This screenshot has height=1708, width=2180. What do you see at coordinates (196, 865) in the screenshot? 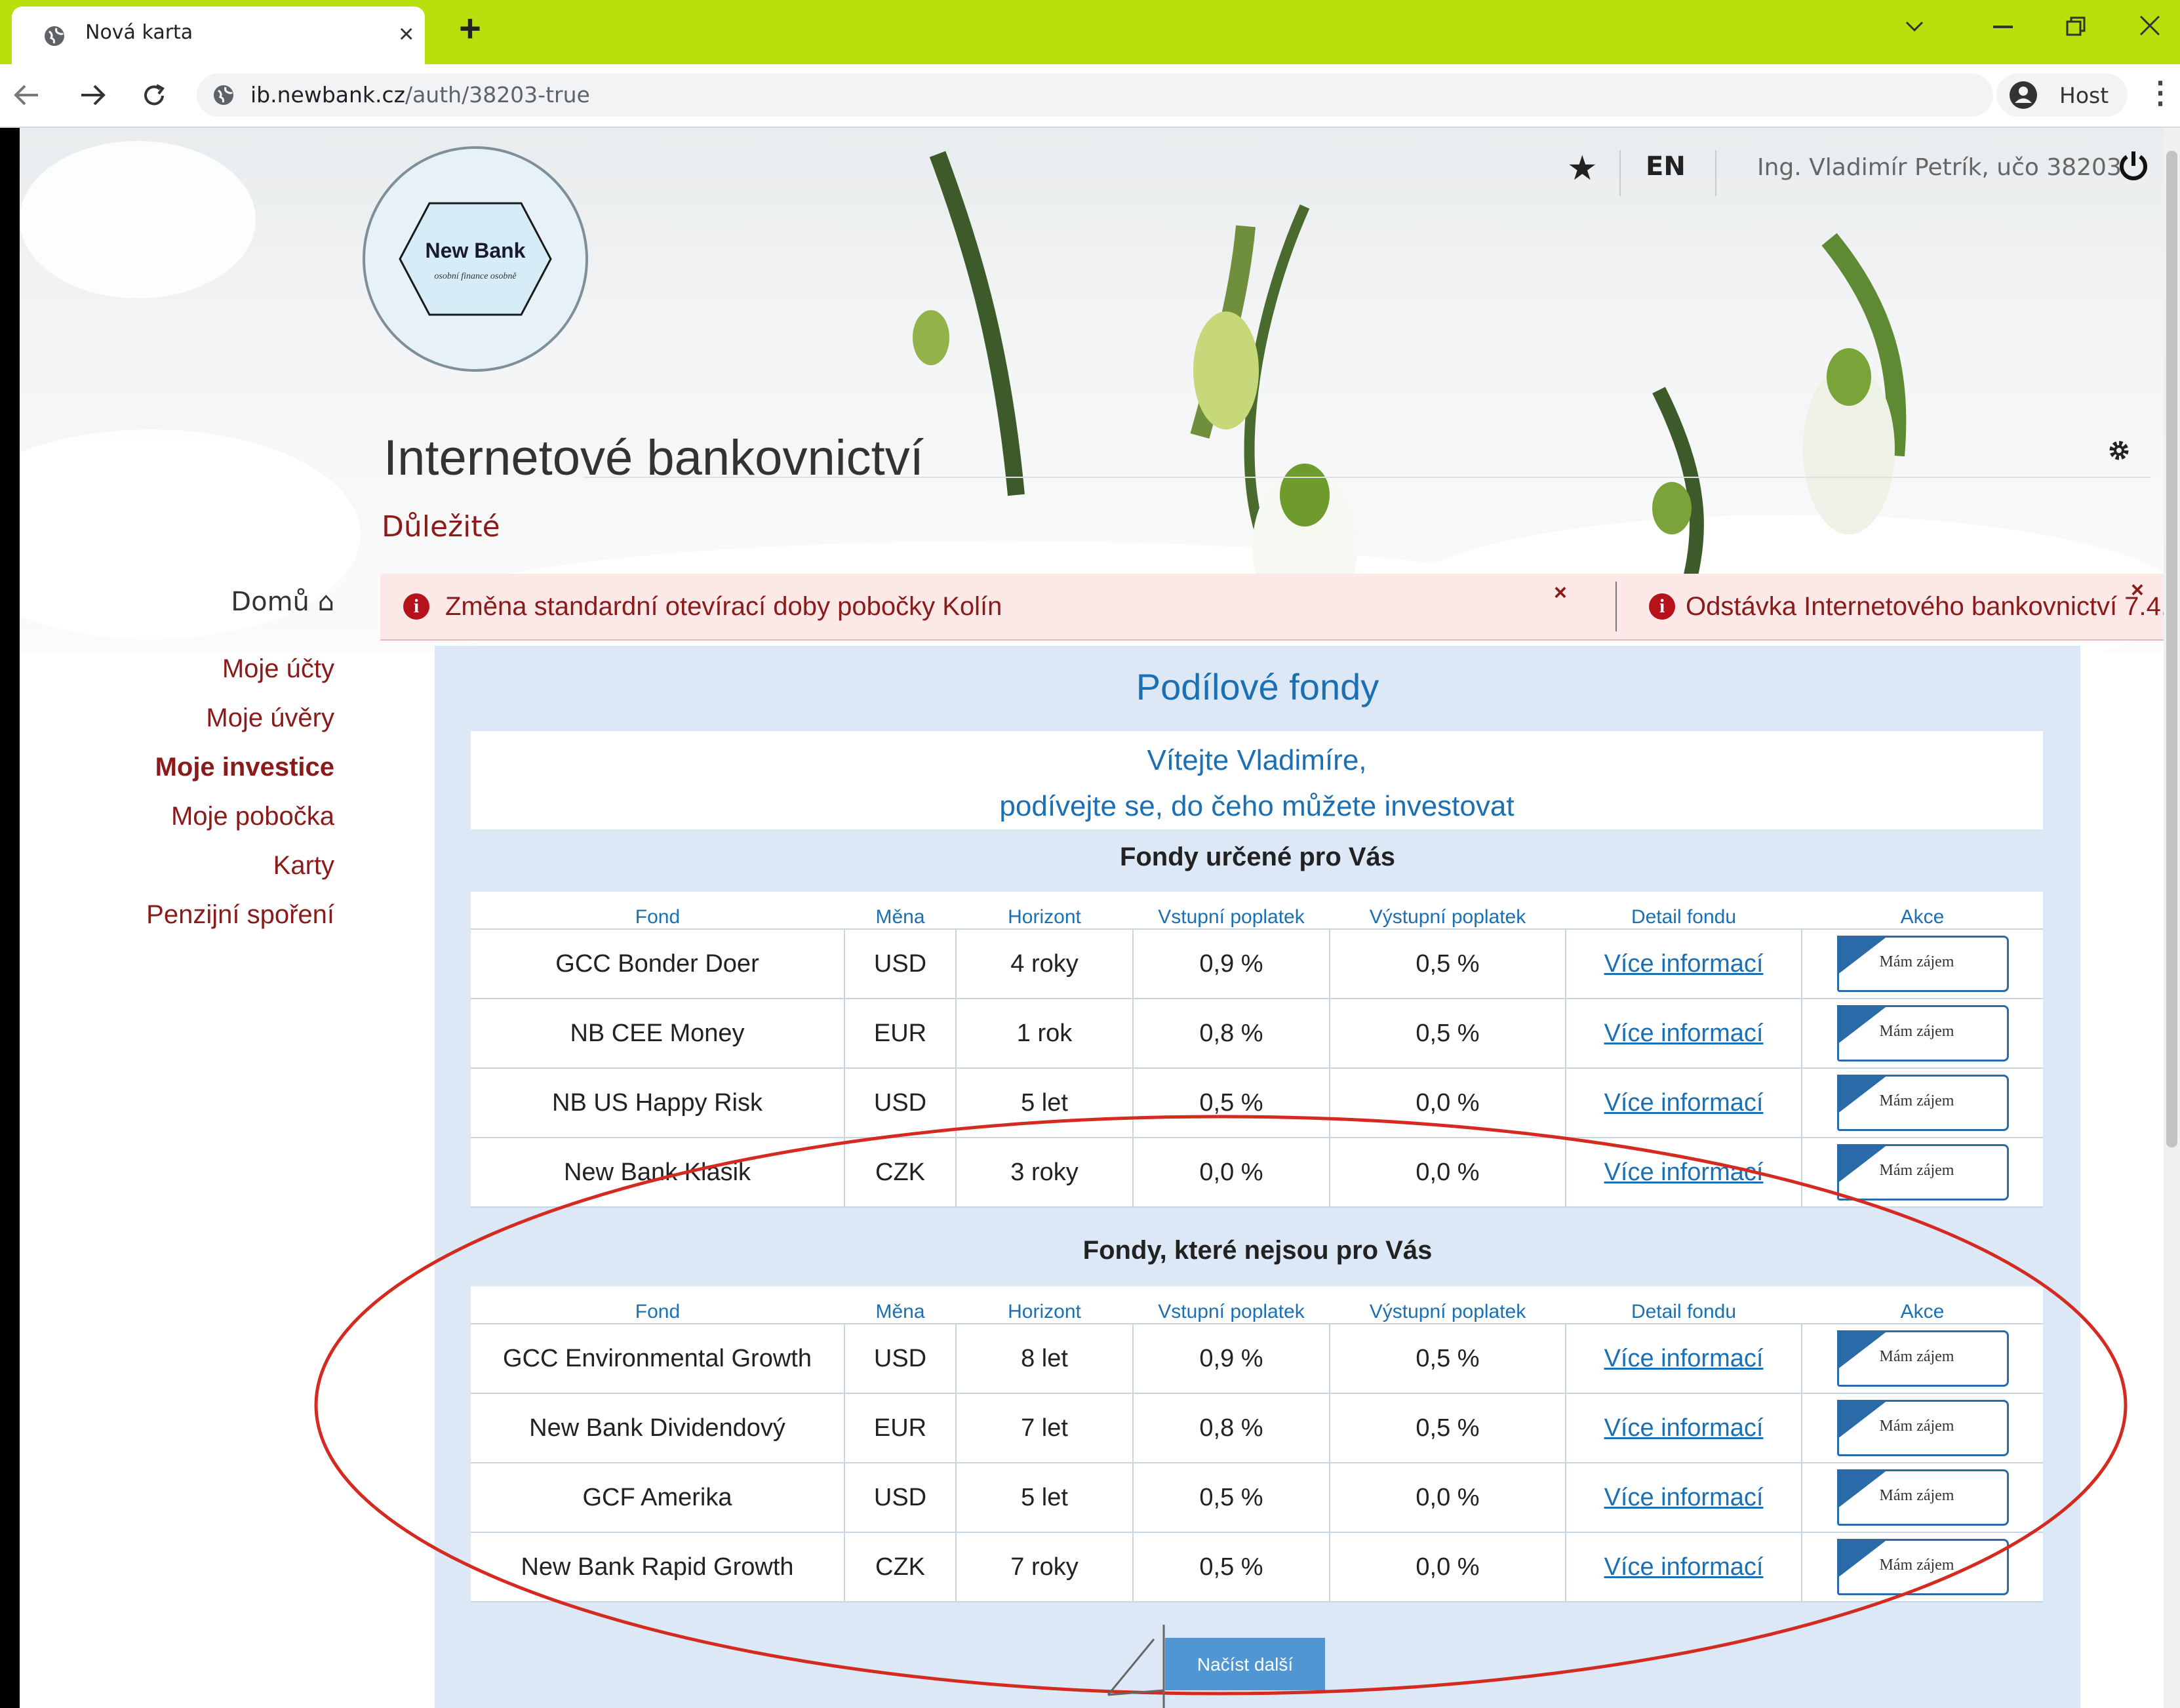
I see `nav-item-cards: Karty` at bounding box center [196, 865].